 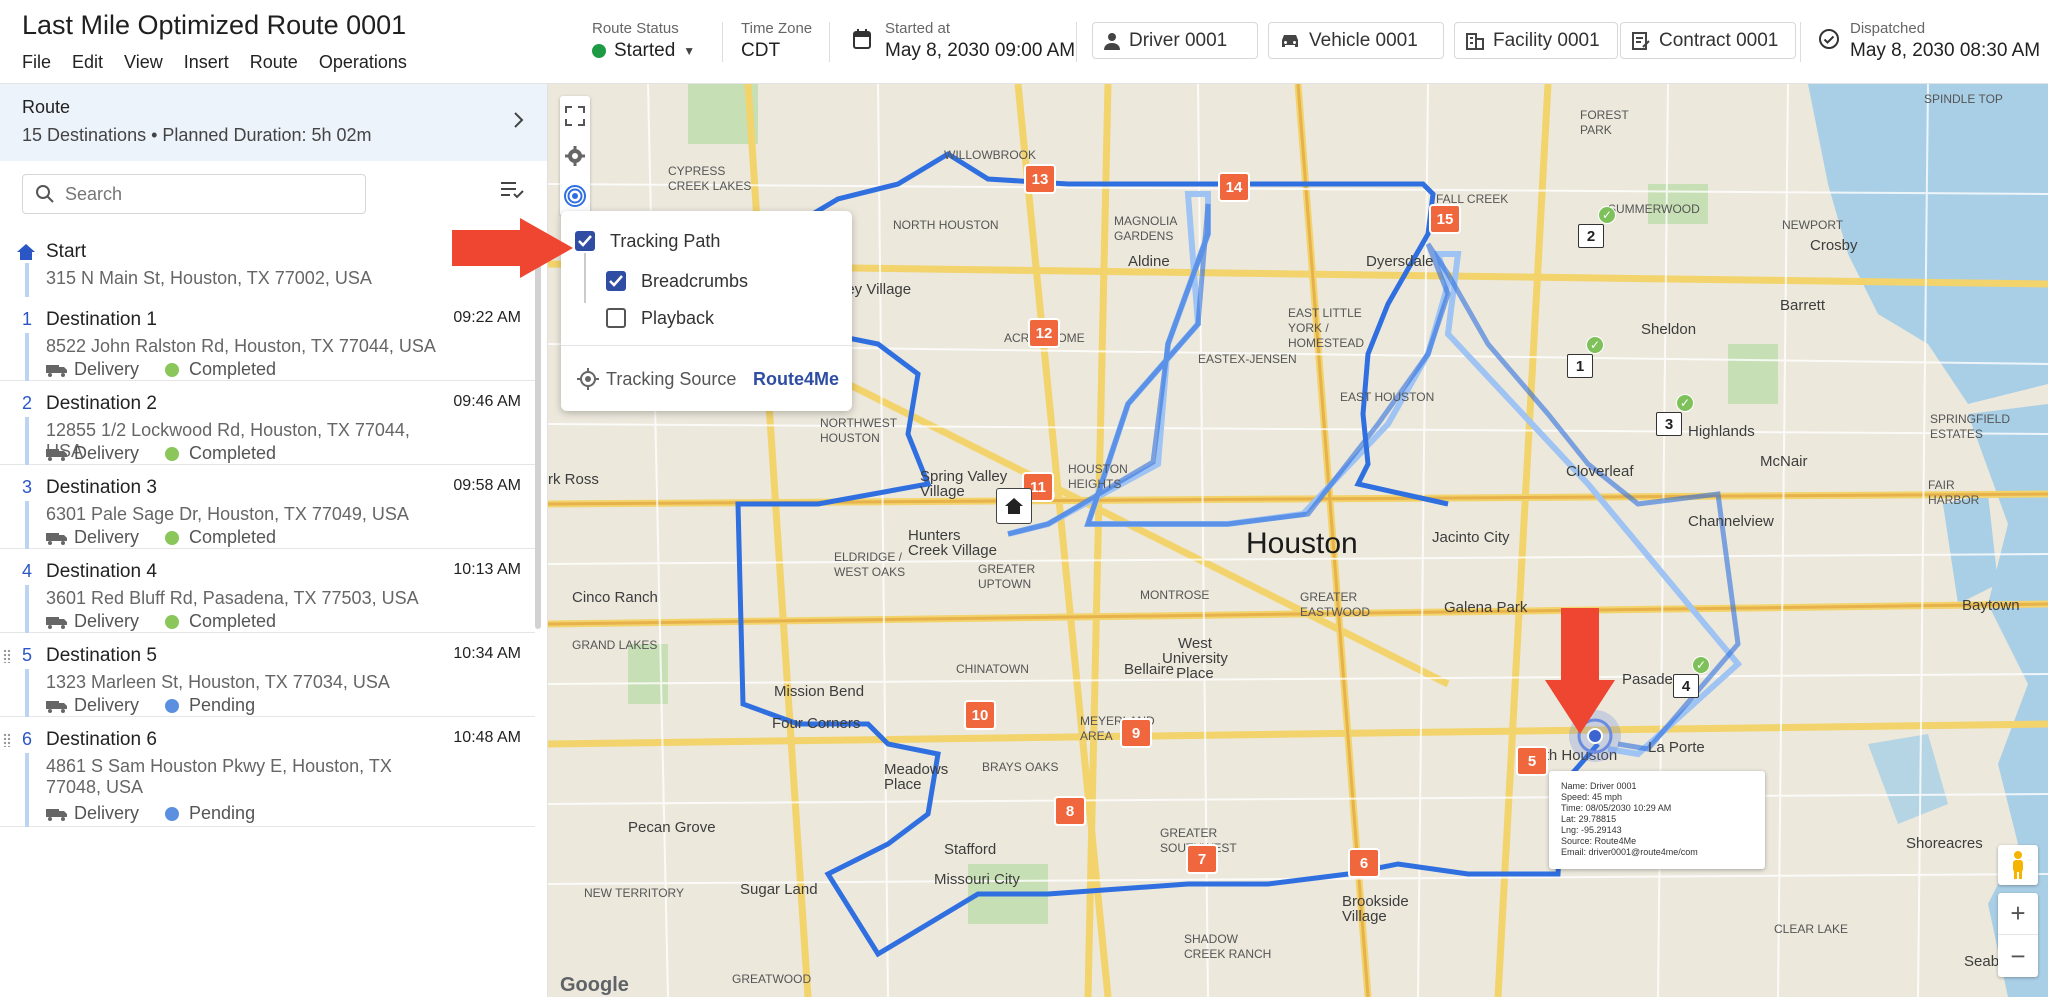 What do you see at coordinates (1570, 830) in the screenshot?
I see `info-key: Lng:` at bounding box center [1570, 830].